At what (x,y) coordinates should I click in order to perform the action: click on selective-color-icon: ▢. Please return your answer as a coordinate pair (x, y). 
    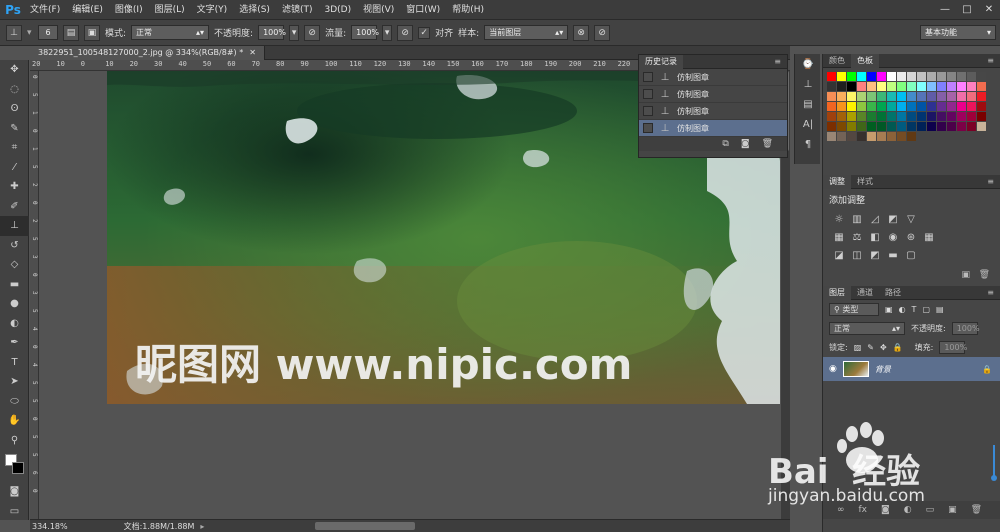
    Looking at the image, I should click on (911, 255).